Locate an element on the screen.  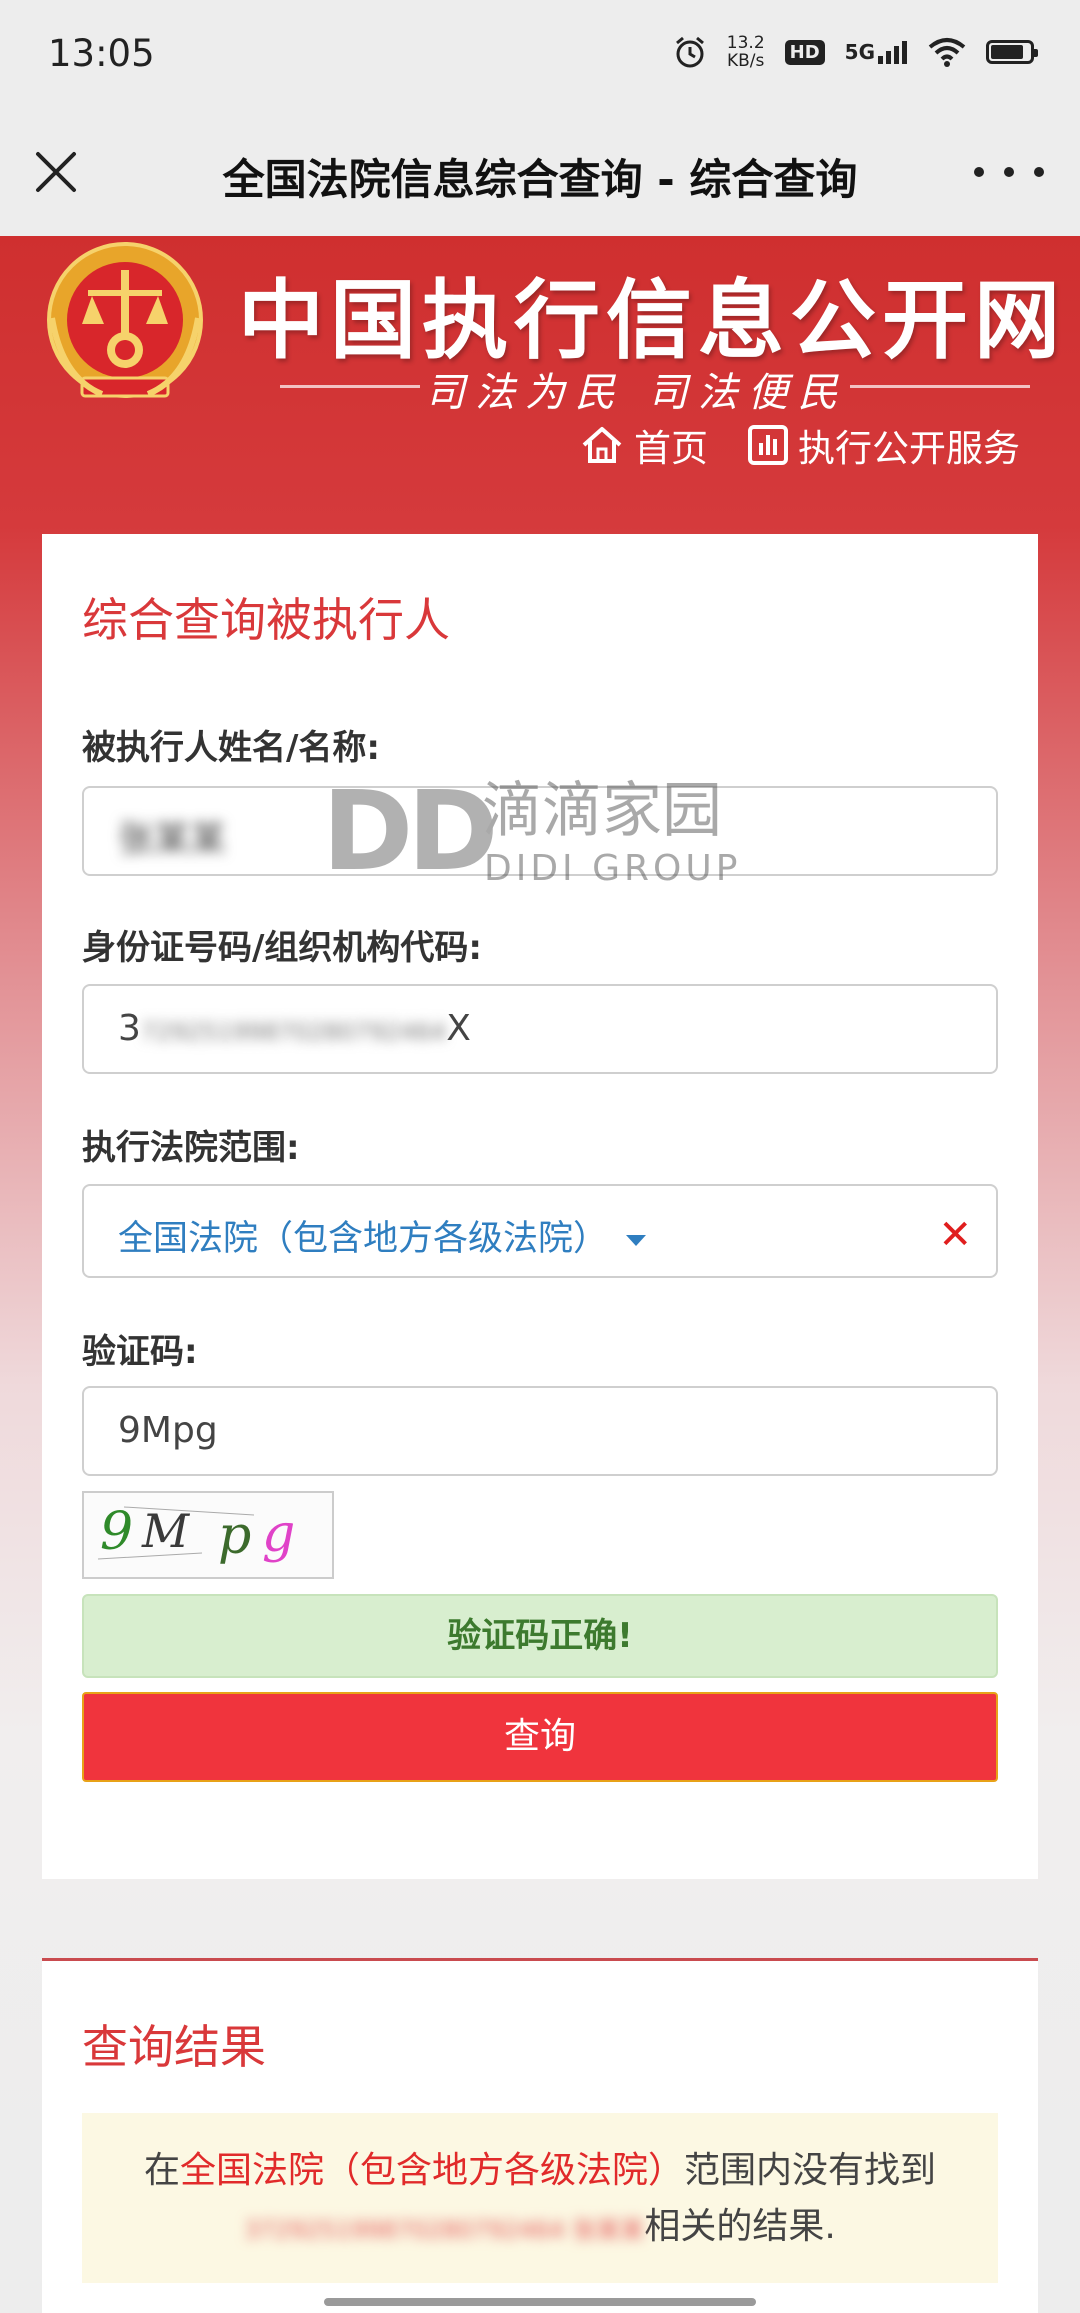
wifi-icon is located at coordinates (947, 52).